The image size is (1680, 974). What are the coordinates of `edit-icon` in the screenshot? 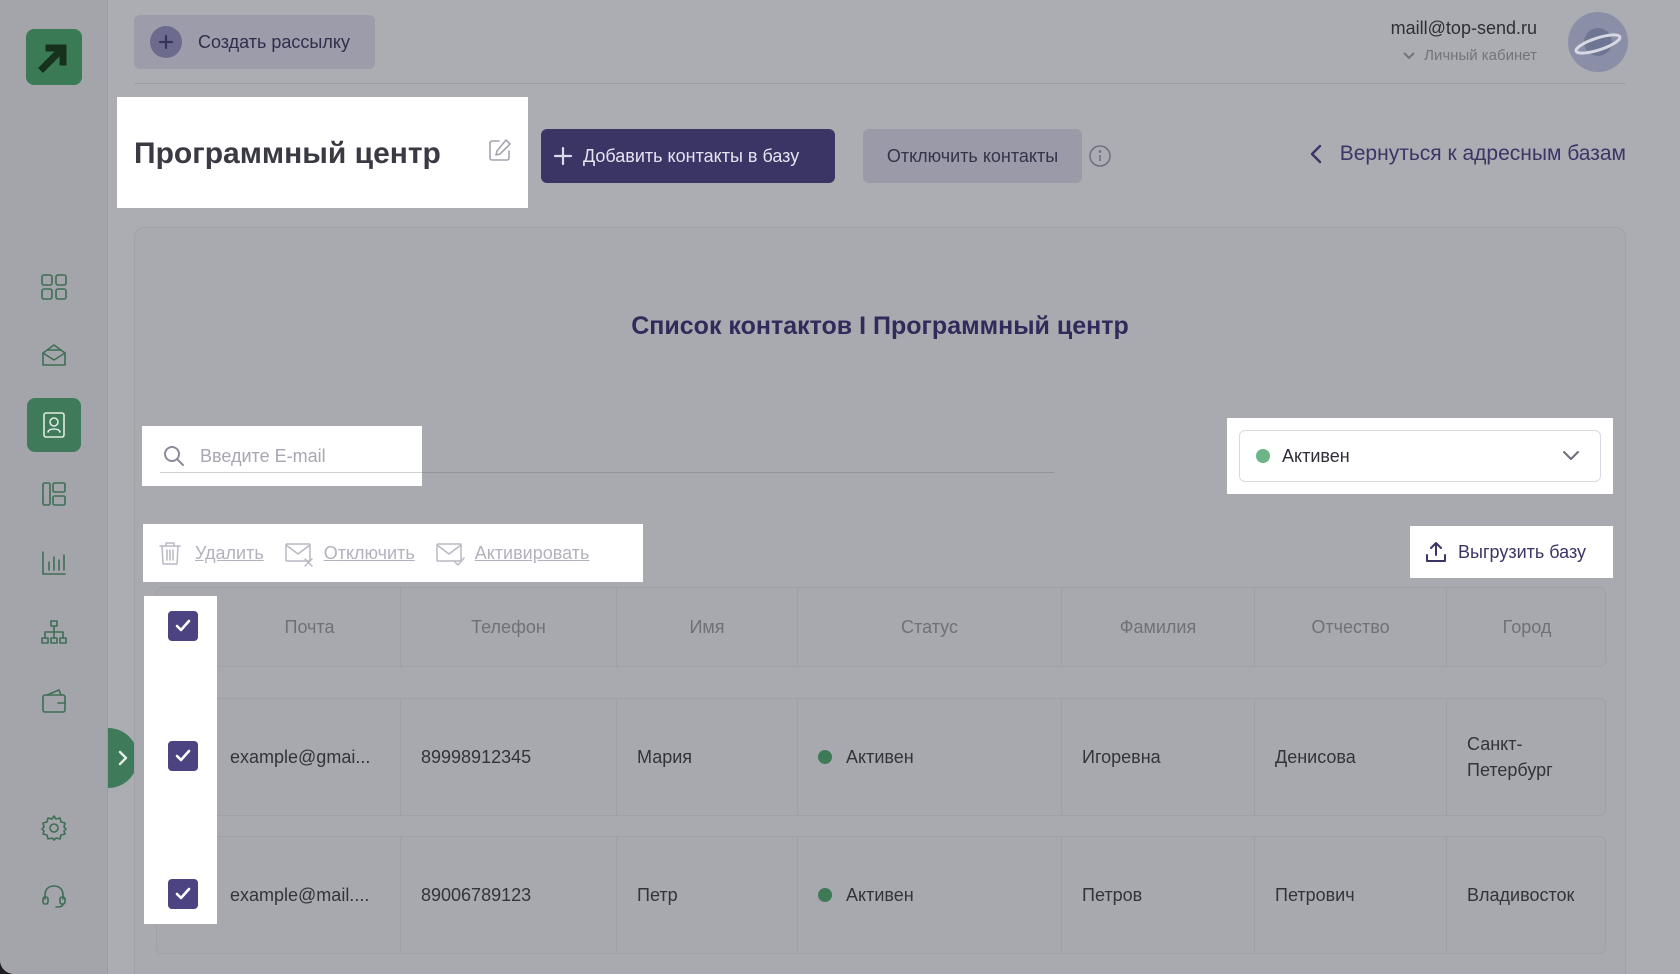 It's located at (500, 150).